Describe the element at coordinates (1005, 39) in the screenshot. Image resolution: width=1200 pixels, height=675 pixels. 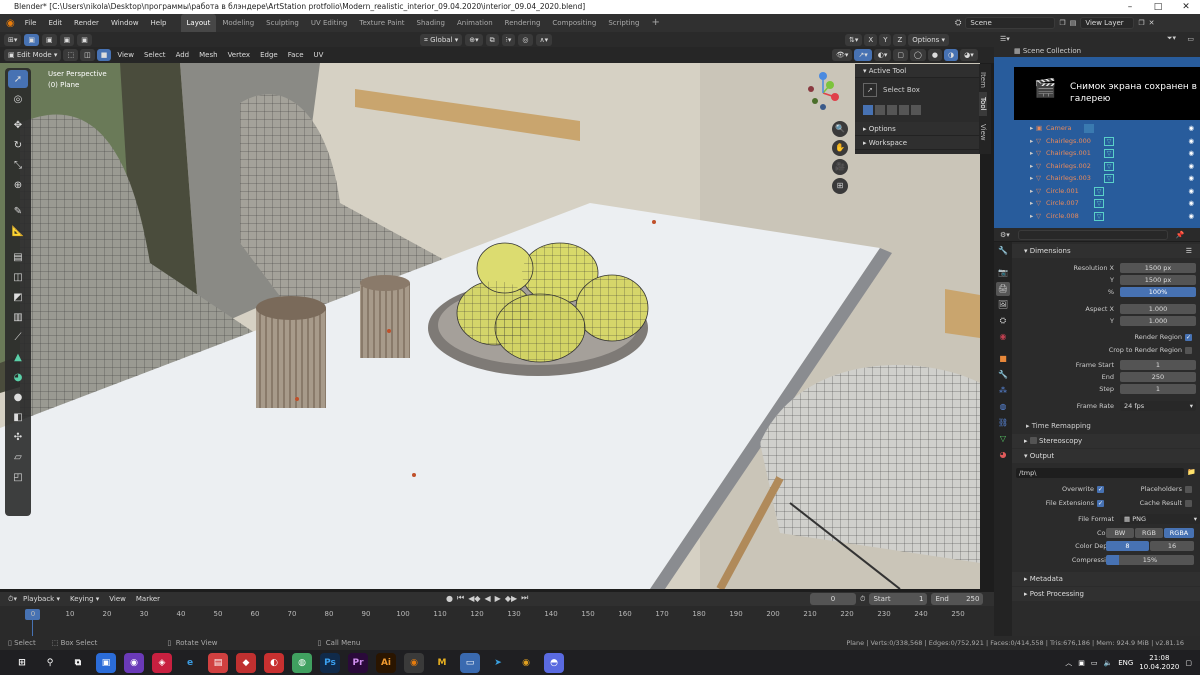
I see `outliner-editor-icon: ☰▾` at that location.